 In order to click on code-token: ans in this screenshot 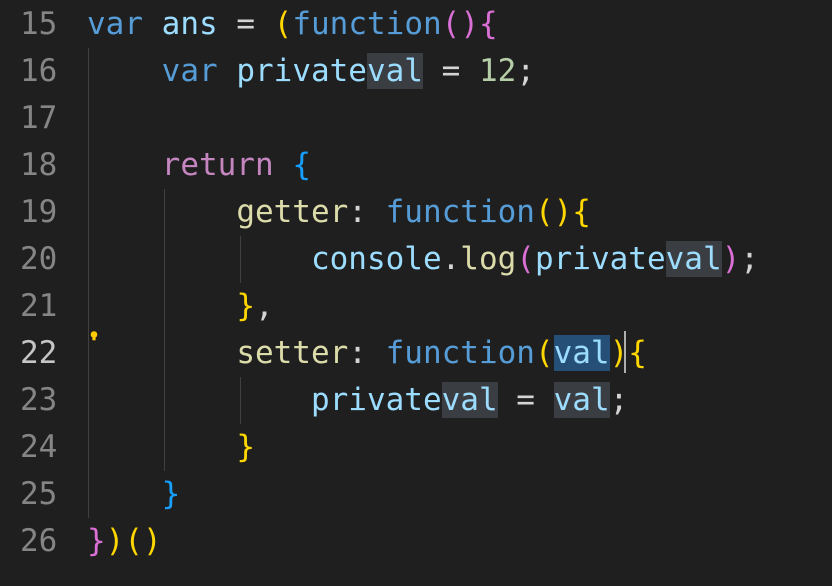, I will do `click(189, 24)`.